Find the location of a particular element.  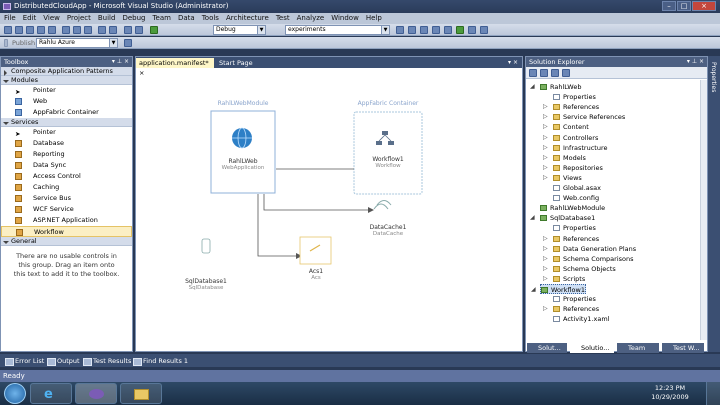

open-icon is located at coordinates (30, 30).